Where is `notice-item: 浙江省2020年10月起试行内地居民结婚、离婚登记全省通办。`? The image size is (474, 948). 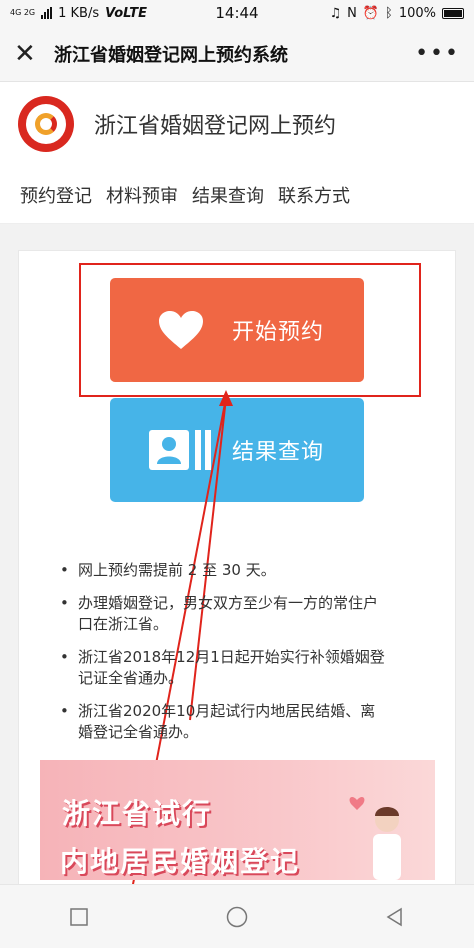 notice-item: 浙江省2020年10月起试行内地居民结婚、离婚登记全省通办。 is located at coordinates (225, 722).